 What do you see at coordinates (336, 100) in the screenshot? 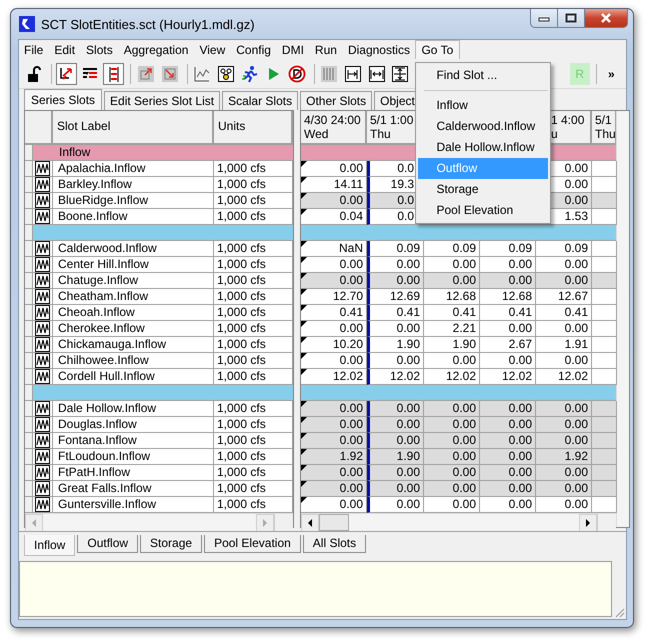
I see `tab: Other Slots` at bounding box center [336, 100].